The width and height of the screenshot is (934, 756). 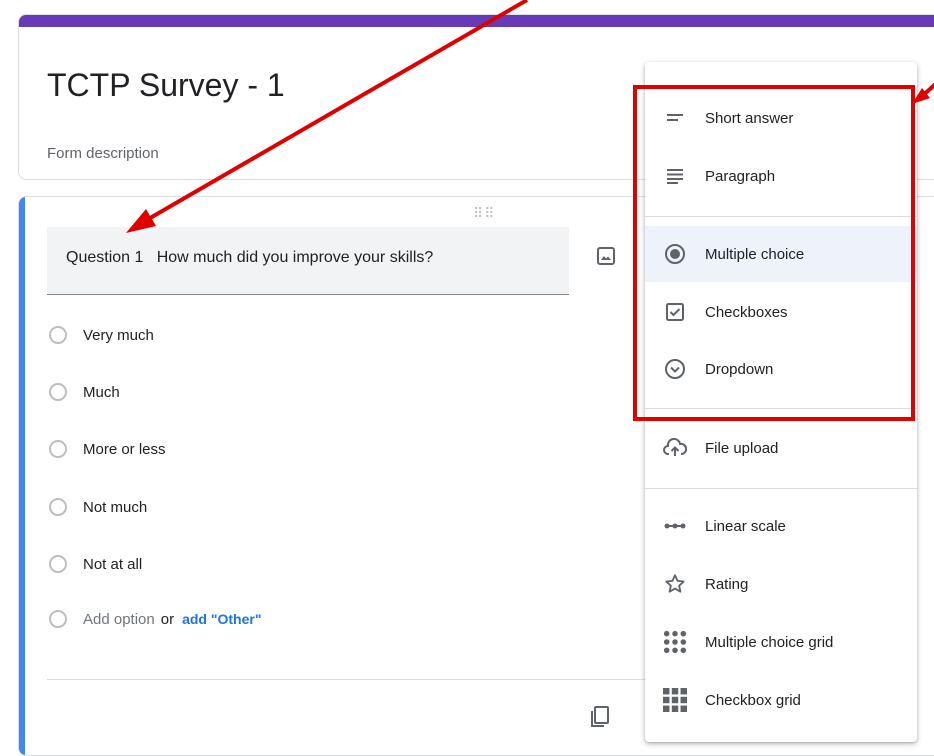 I want to click on menu-item-label: Multiple choice, so click(x=755, y=254).